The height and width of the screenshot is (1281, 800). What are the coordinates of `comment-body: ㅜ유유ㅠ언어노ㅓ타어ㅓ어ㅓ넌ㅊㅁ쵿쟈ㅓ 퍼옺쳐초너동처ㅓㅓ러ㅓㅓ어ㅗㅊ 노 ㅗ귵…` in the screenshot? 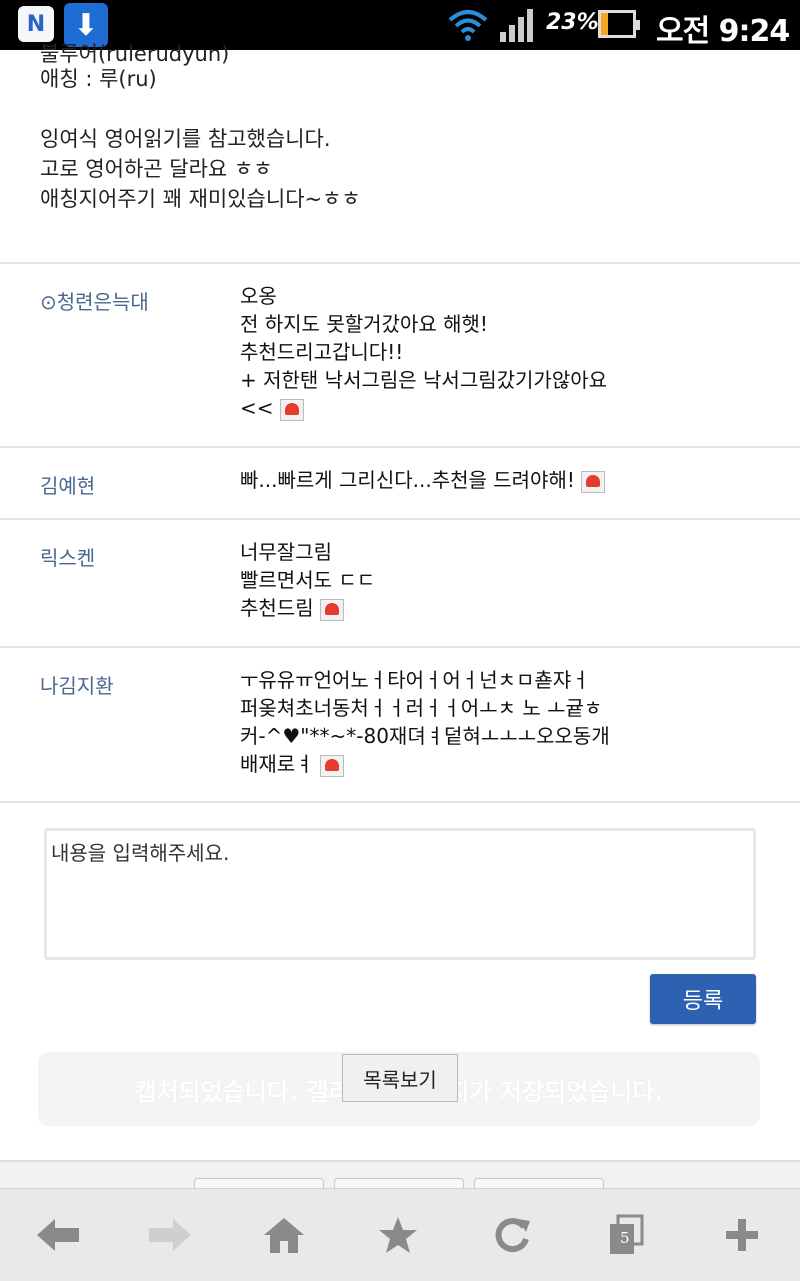 It's located at (425, 722).